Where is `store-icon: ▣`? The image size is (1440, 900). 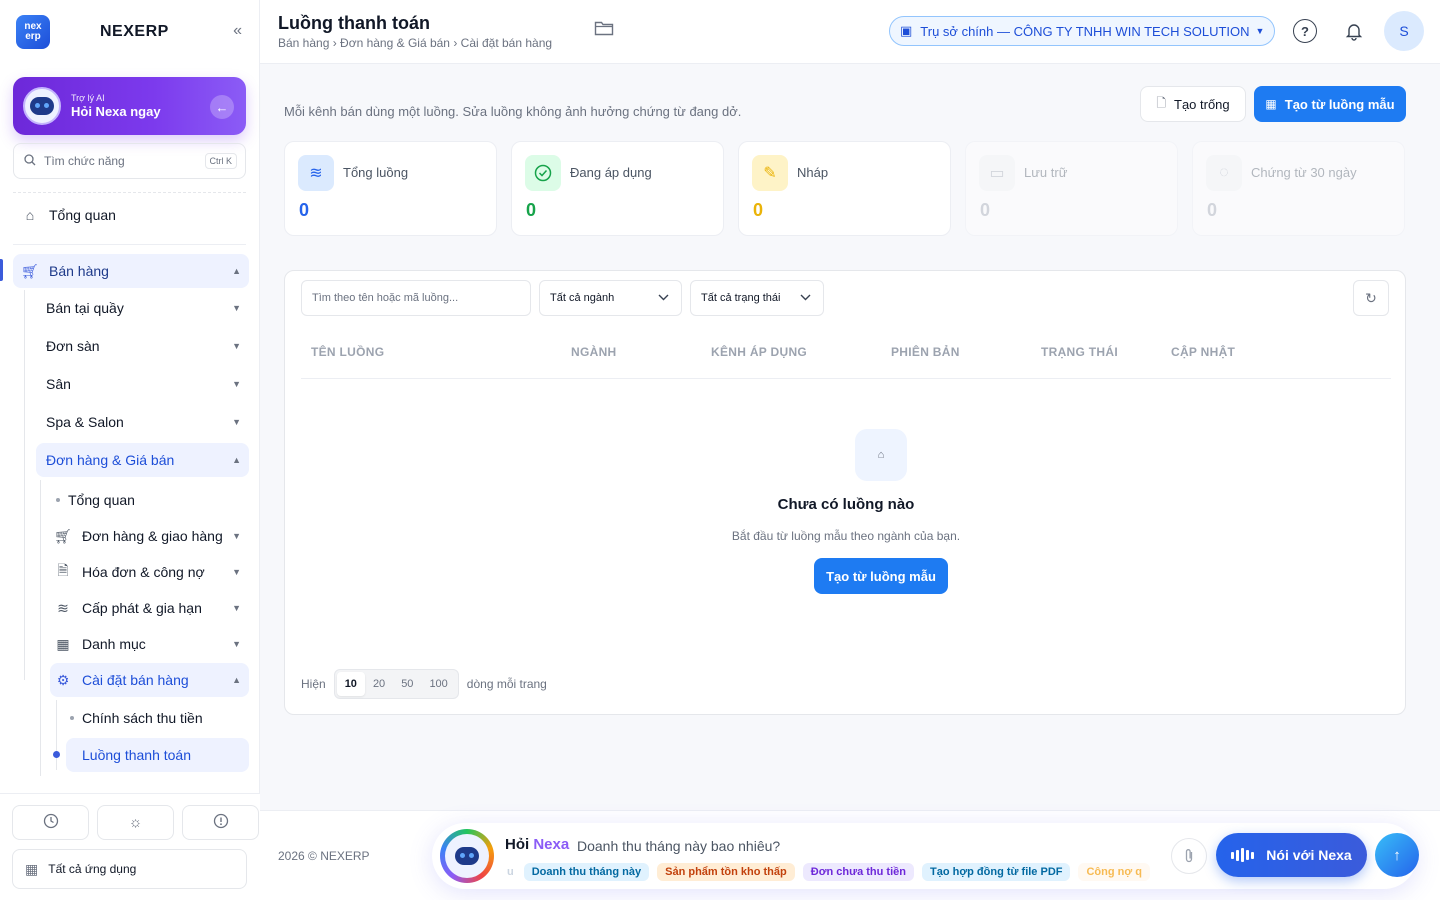
store-icon: ▣ is located at coordinates (906, 30).